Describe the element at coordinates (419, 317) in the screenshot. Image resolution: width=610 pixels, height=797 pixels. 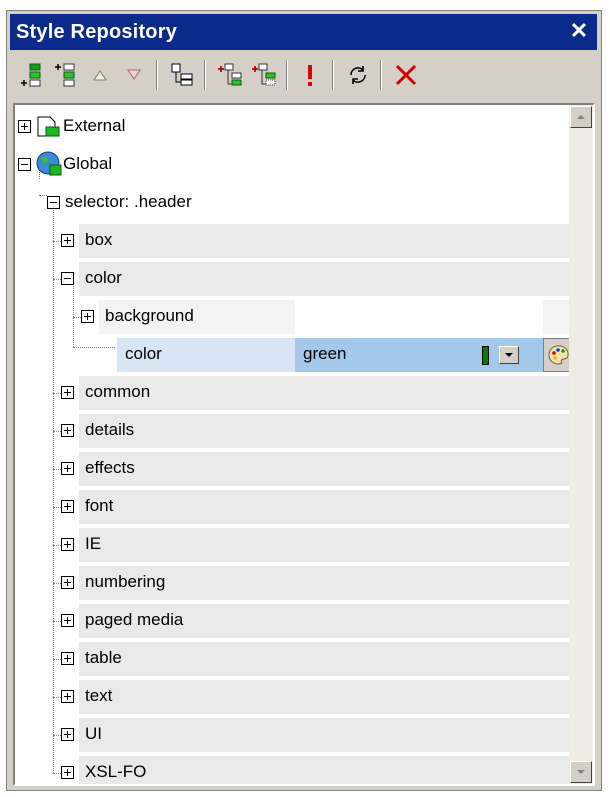
I see `value-cell` at that location.